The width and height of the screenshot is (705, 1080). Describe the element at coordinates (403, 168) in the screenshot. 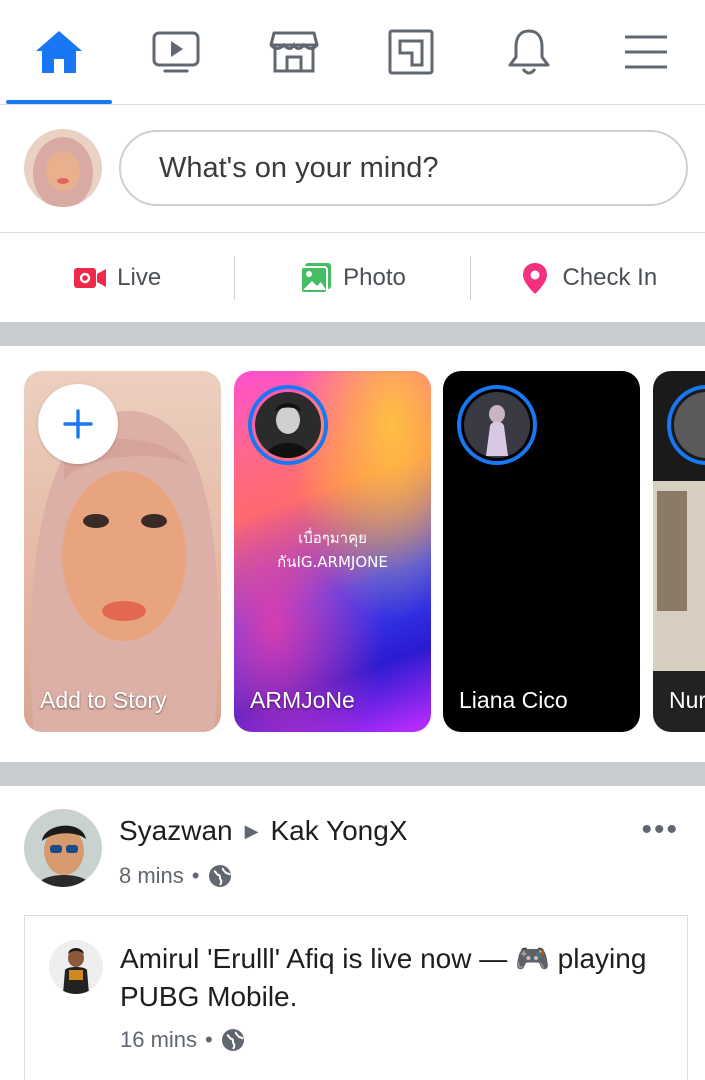

I see `whats-on-your-mind-input: What's on your mind?` at that location.